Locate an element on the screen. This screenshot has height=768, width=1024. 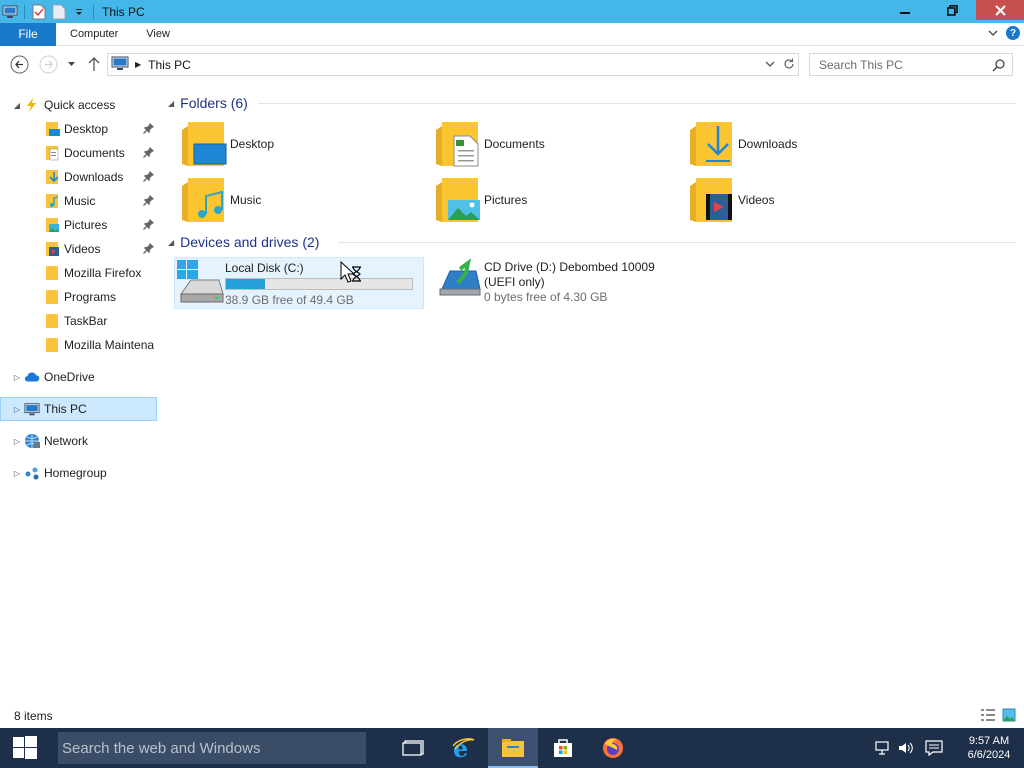
nav-homegroup: ▷ Homegroup is located at coordinates (78, 473).